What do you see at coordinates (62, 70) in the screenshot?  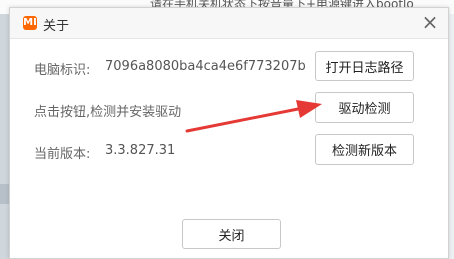 I see `computer-id-label: 电脑标识:` at bounding box center [62, 70].